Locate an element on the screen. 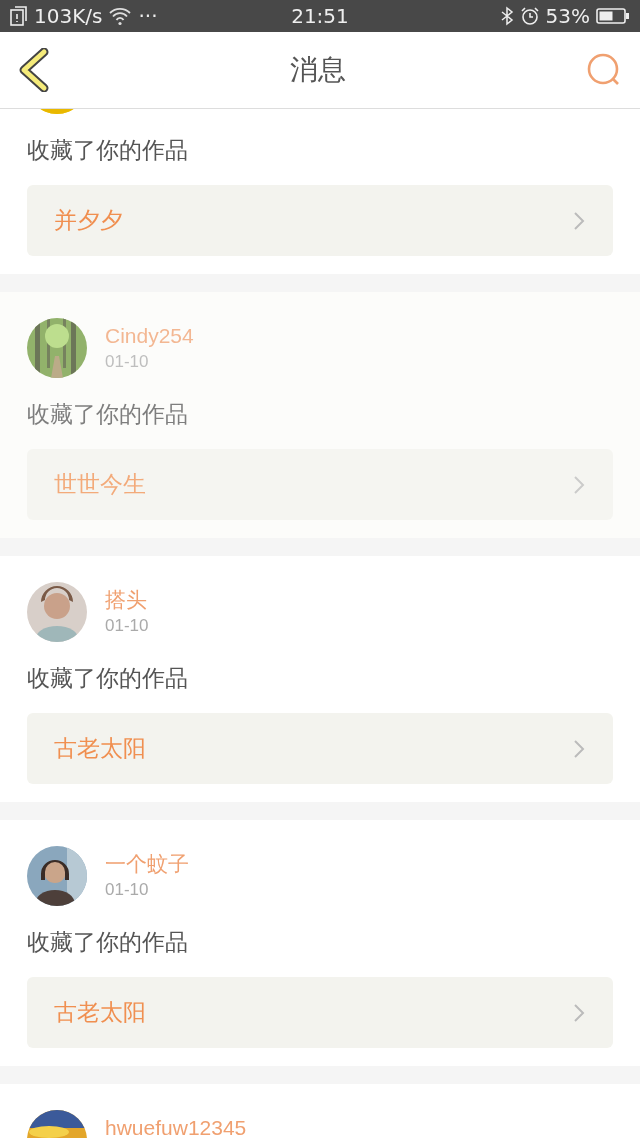  work-title: 并夕夕 is located at coordinates (88, 220).